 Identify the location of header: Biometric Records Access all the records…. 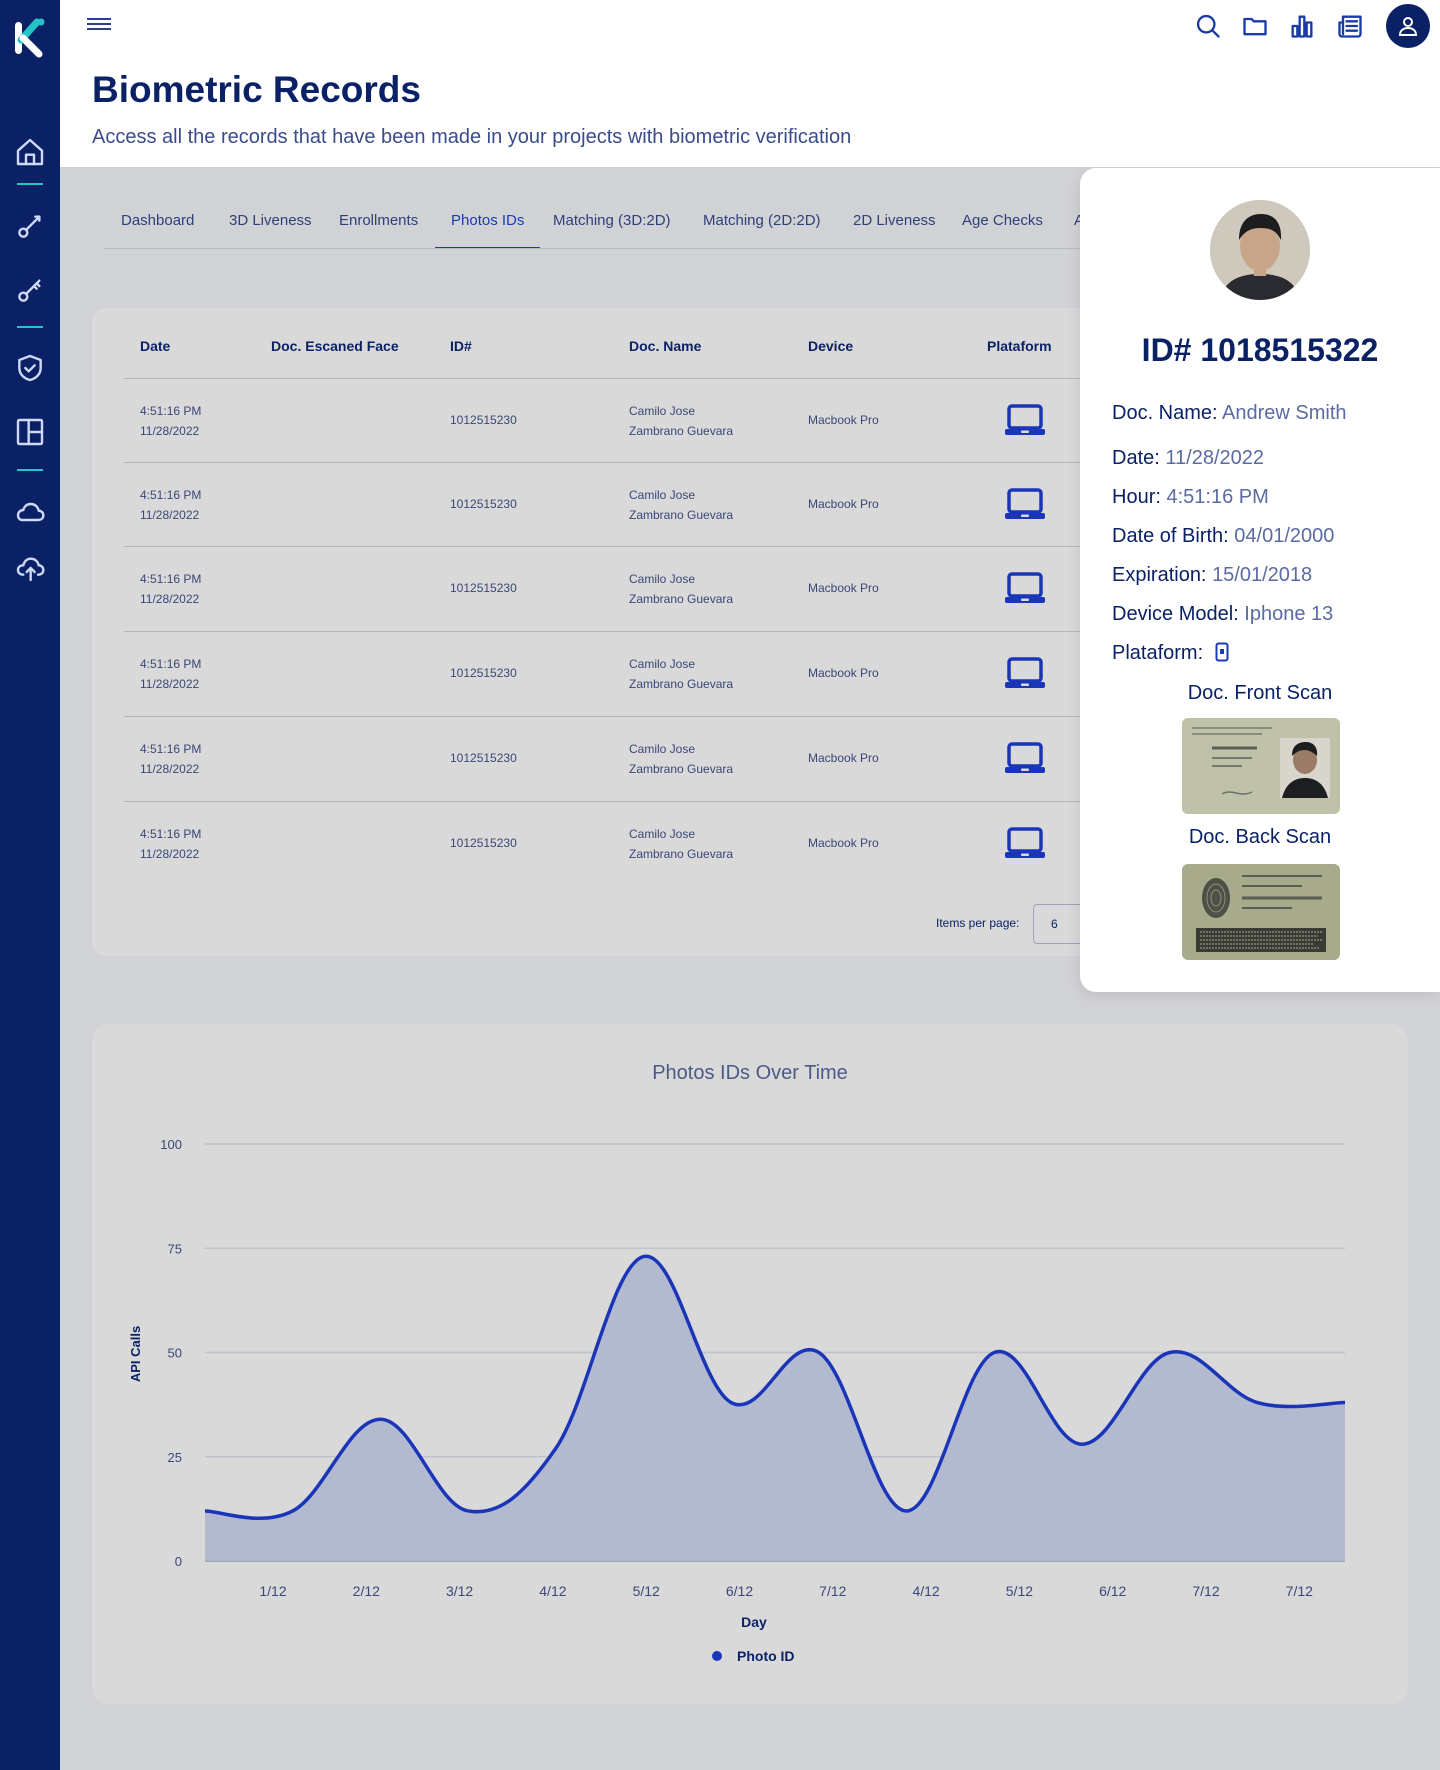
(750, 83).